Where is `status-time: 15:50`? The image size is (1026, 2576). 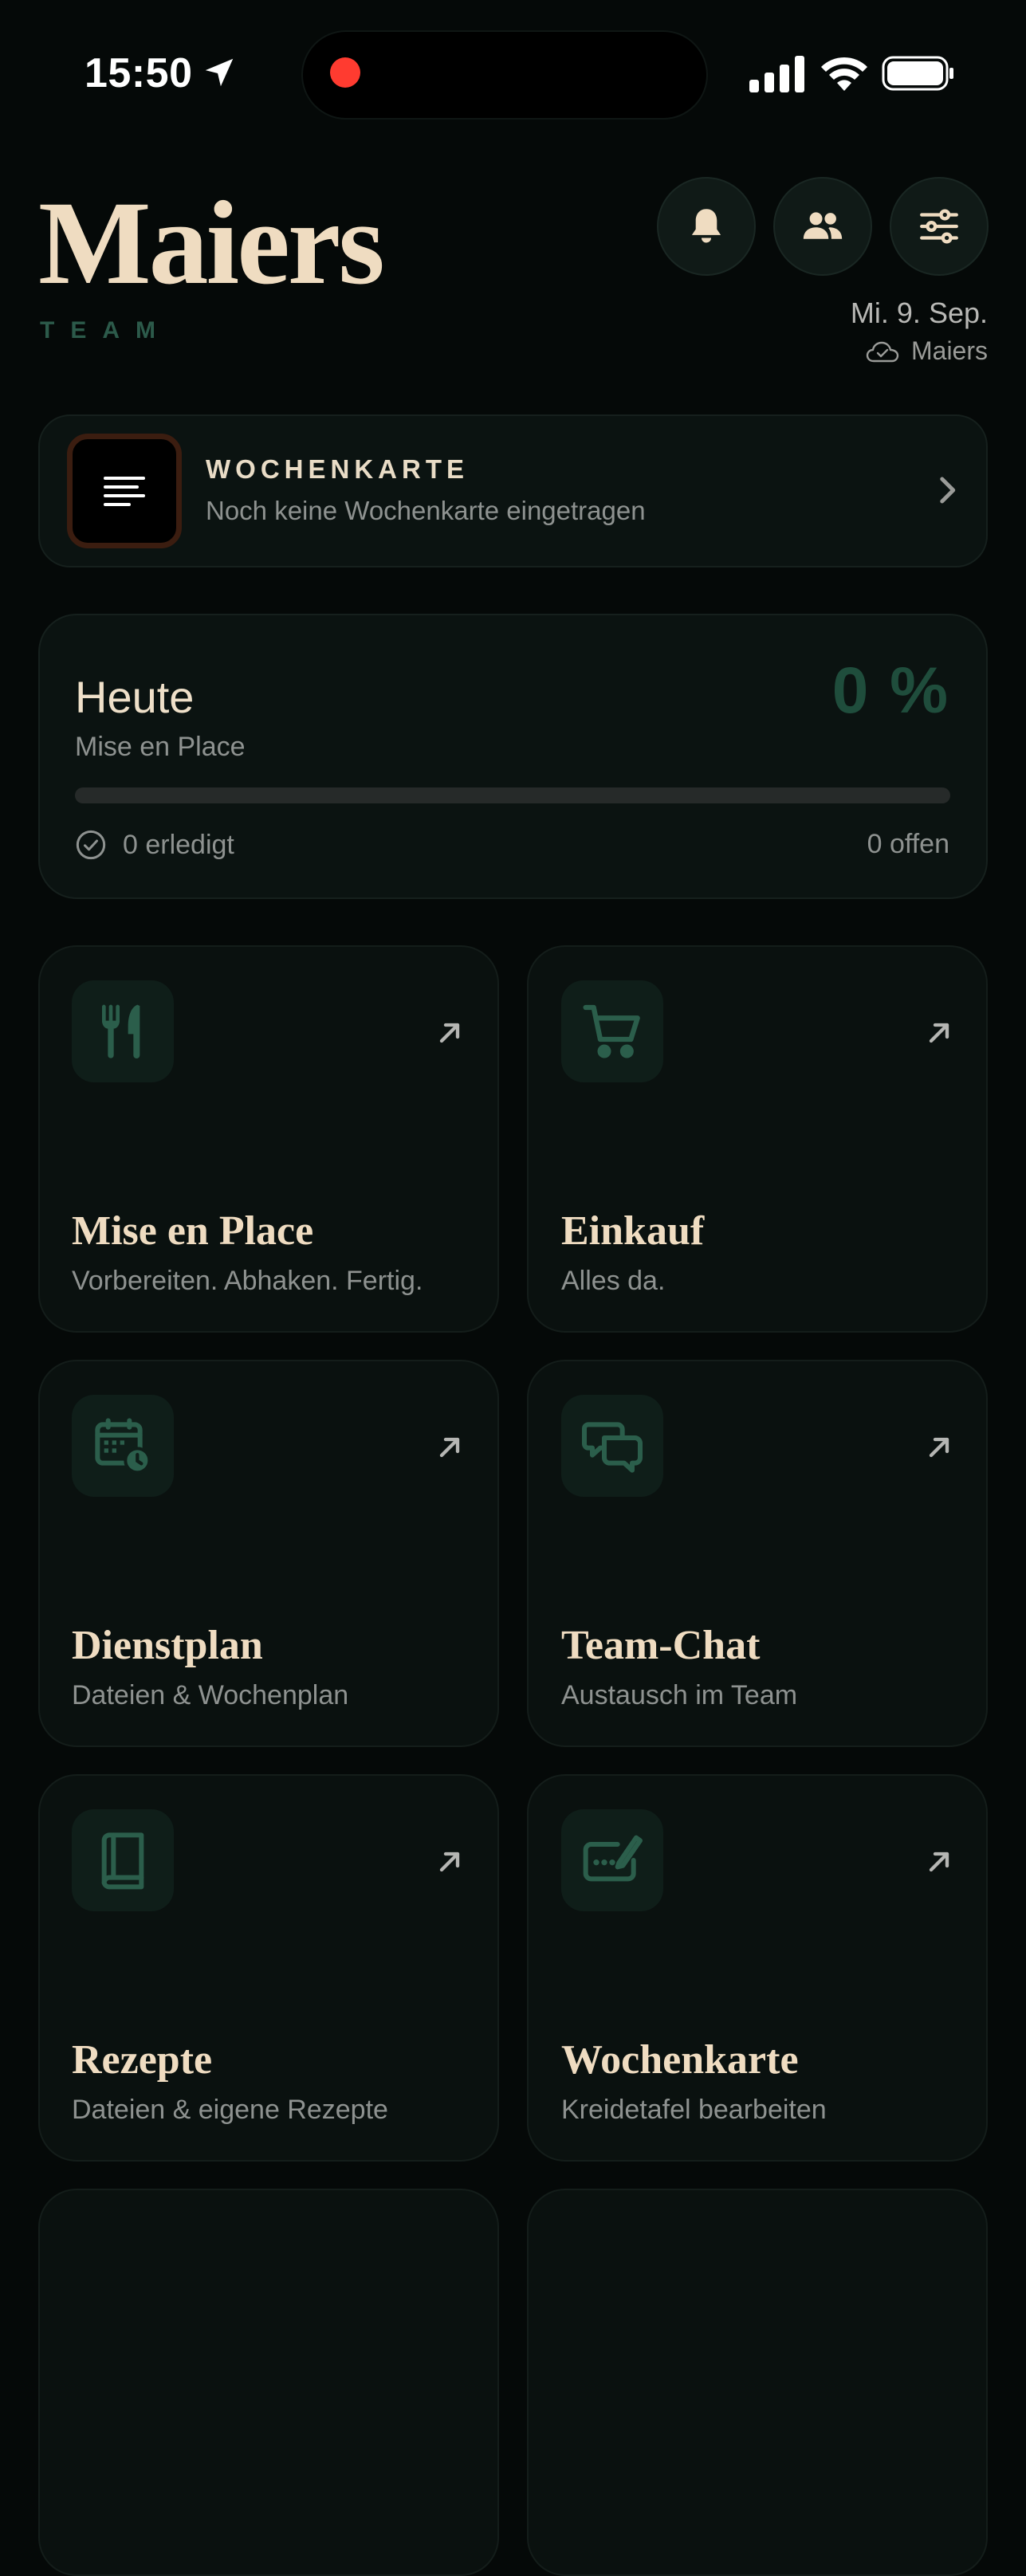 status-time: 15:50 is located at coordinates (139, 73).